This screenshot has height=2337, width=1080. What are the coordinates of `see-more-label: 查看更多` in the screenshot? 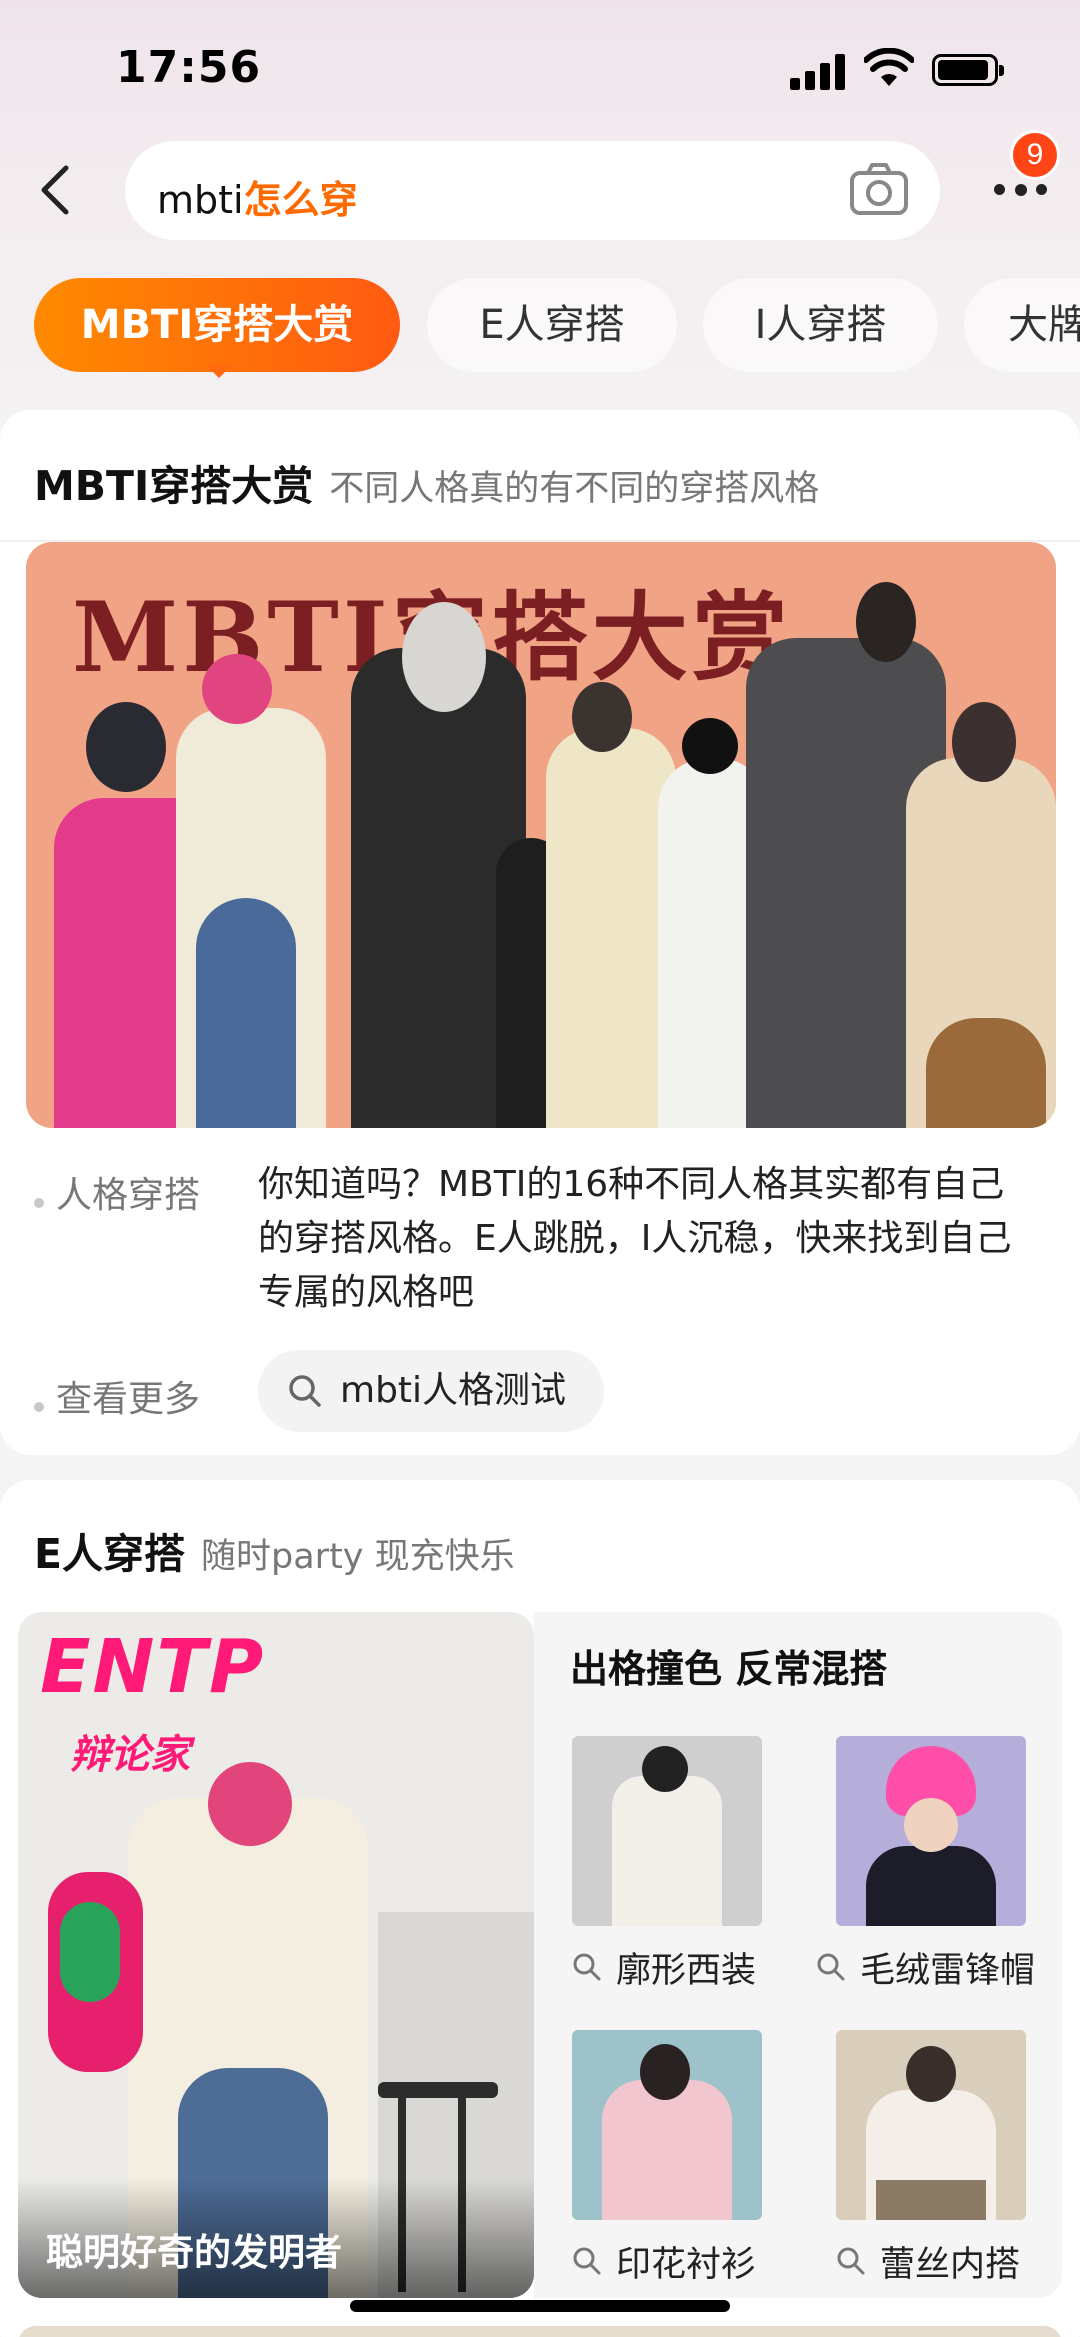 It's located at (128, 1399).